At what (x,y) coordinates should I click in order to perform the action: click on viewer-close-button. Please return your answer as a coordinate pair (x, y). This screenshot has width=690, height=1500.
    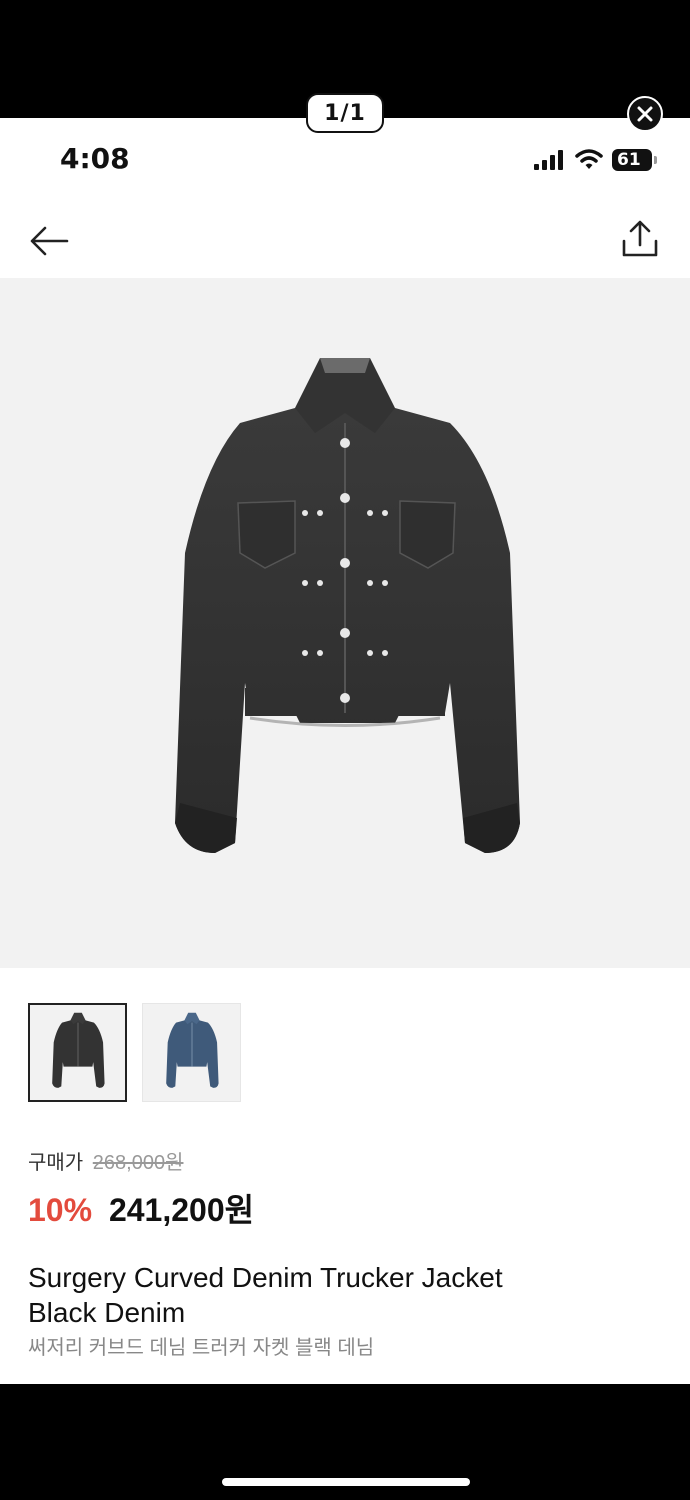
    Looking at the image, I should click on (645, 114).